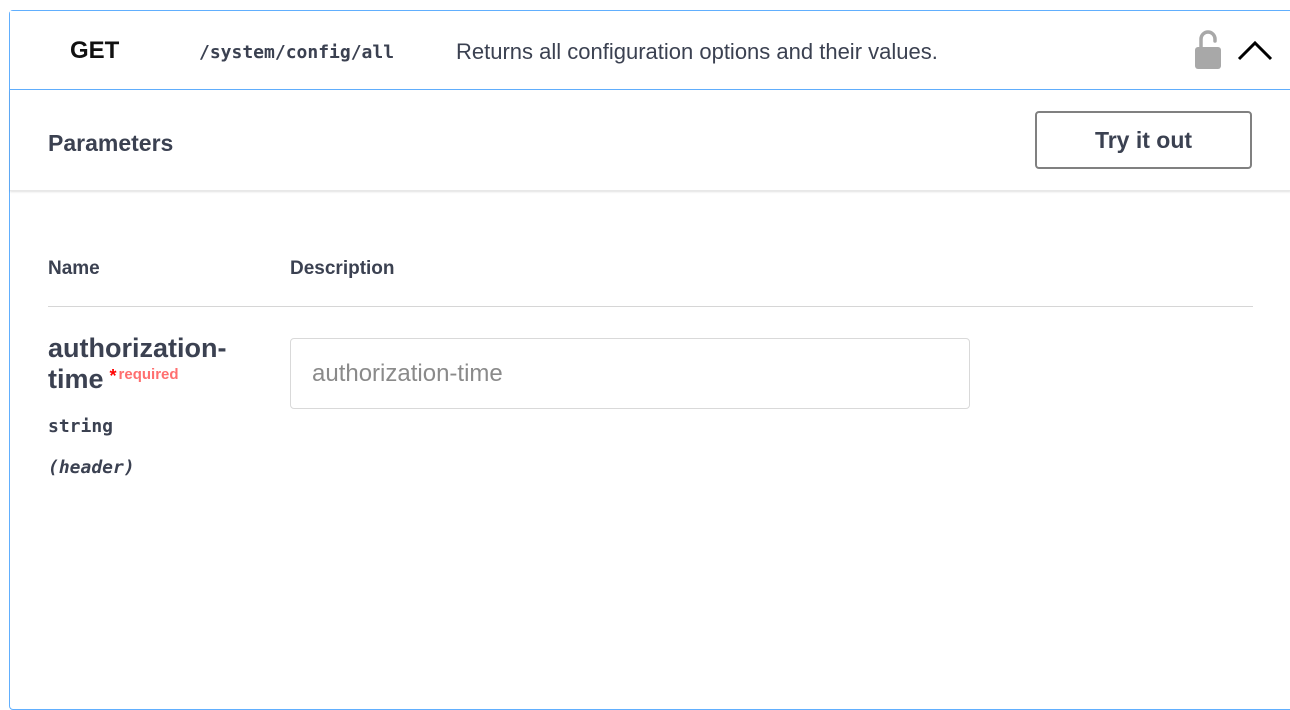  Describe the element at coordinates (1255, 50) in the screenshot. I see `chevron-up-icon` at that location.